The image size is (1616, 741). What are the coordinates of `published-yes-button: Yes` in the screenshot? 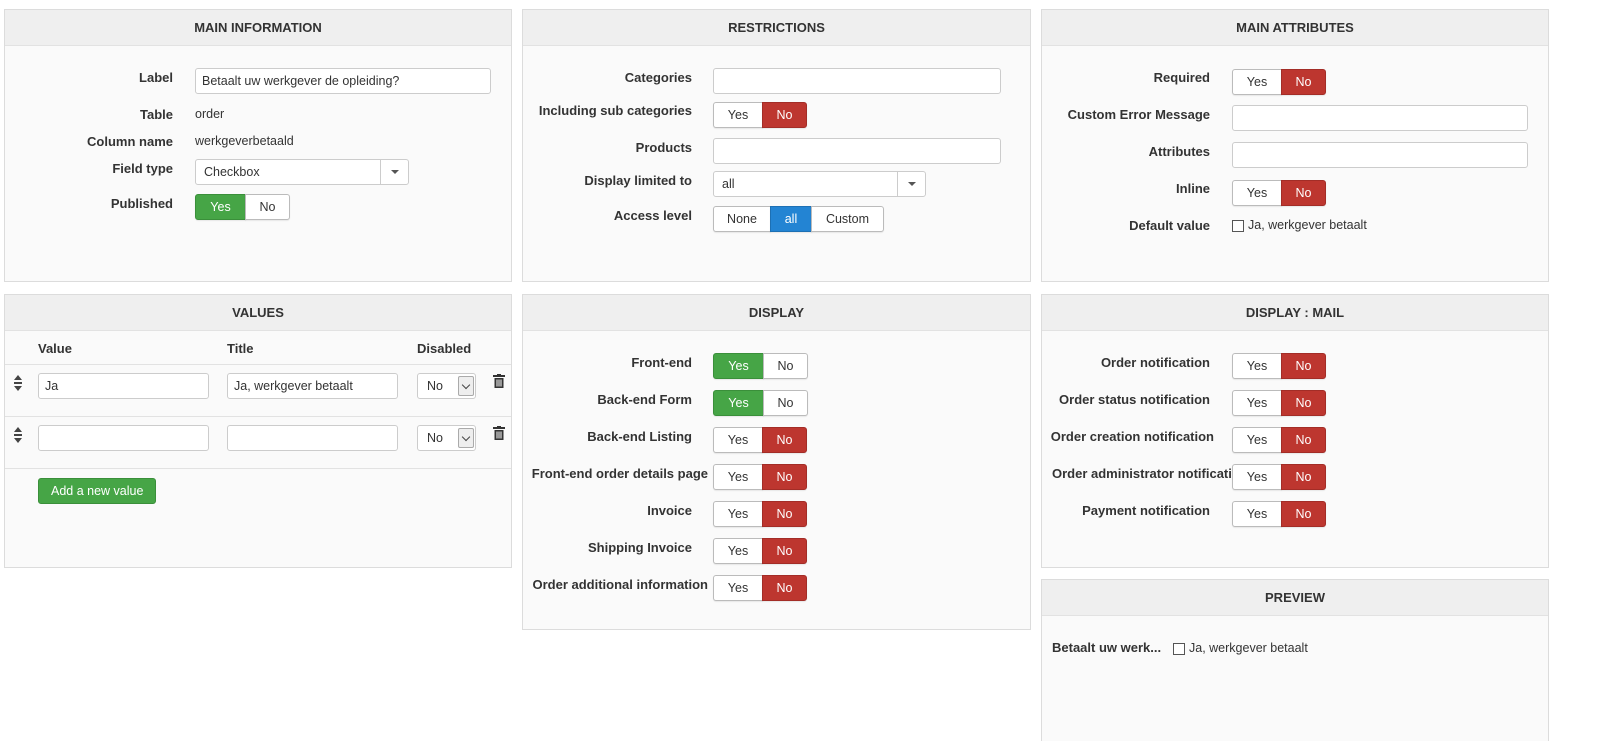 It's located at (220, 207).